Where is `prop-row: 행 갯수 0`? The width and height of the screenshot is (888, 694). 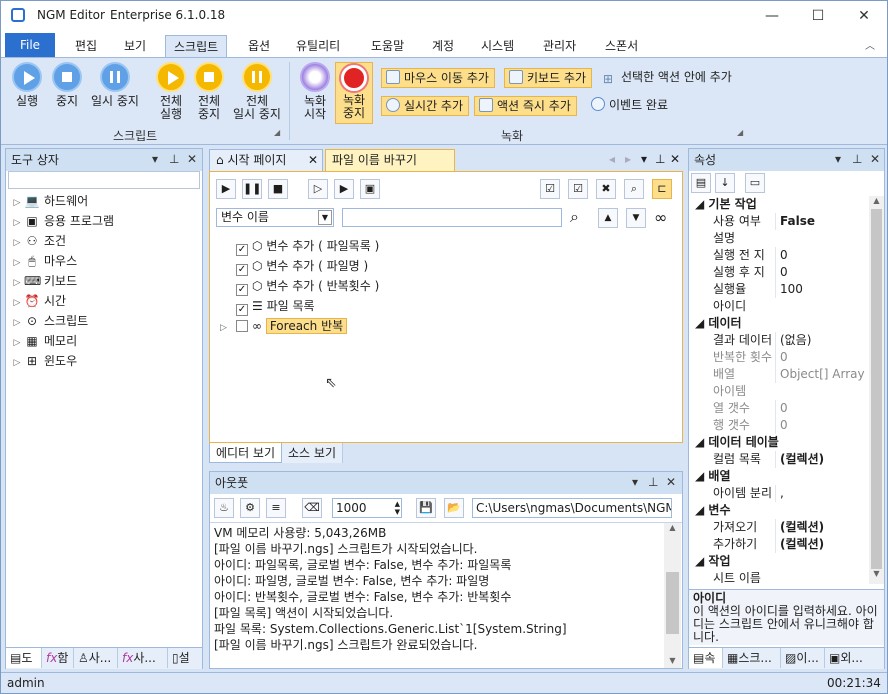
prop-row: 행 갯수 0 is located at coordinates (779, 425).